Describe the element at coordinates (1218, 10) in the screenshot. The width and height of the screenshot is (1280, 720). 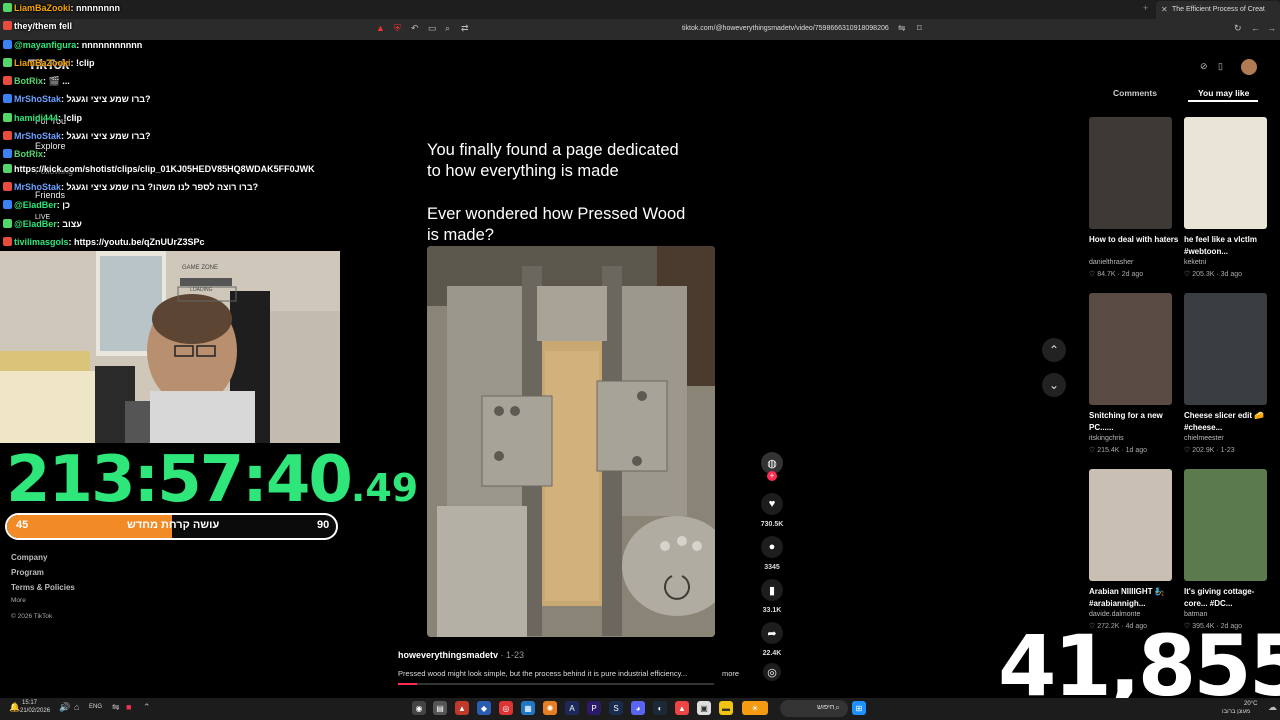
I see `browser-tab: ✕ The Efficient Process of Creat` at that location.